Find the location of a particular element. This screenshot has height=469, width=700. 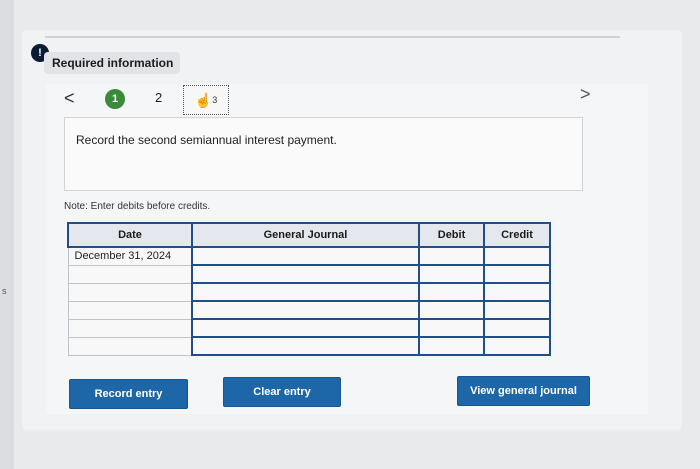

header-general-journal: General Journal is located at coordinates (305, 235).